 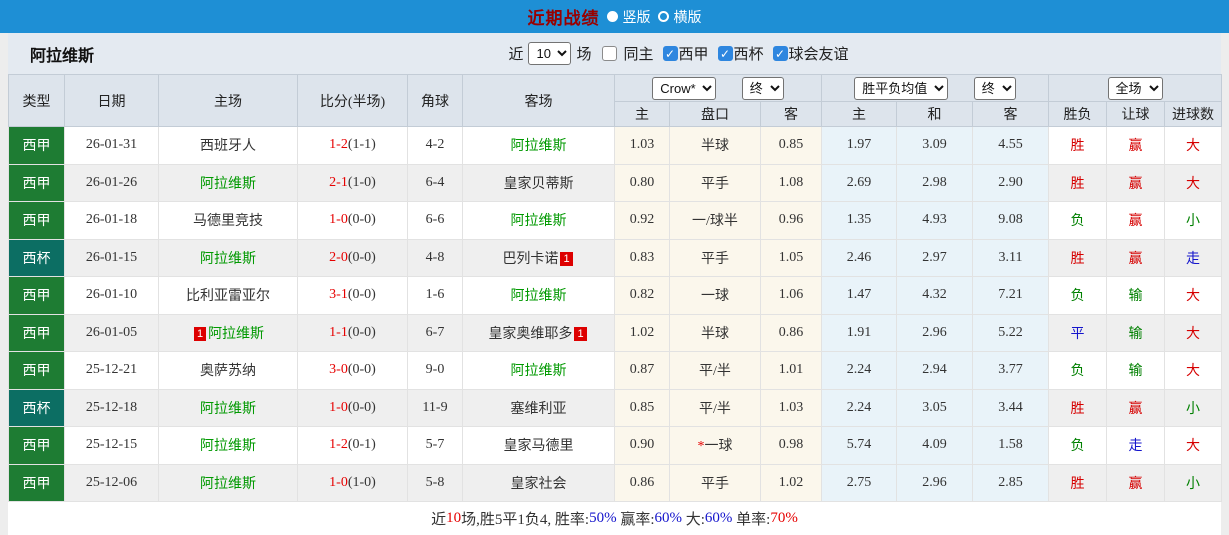 What do you see at coordinates (228, 332) in the screenshot?
I see `home-team-cell: 1 阿拉维斯` at bounding box center [228, 332].